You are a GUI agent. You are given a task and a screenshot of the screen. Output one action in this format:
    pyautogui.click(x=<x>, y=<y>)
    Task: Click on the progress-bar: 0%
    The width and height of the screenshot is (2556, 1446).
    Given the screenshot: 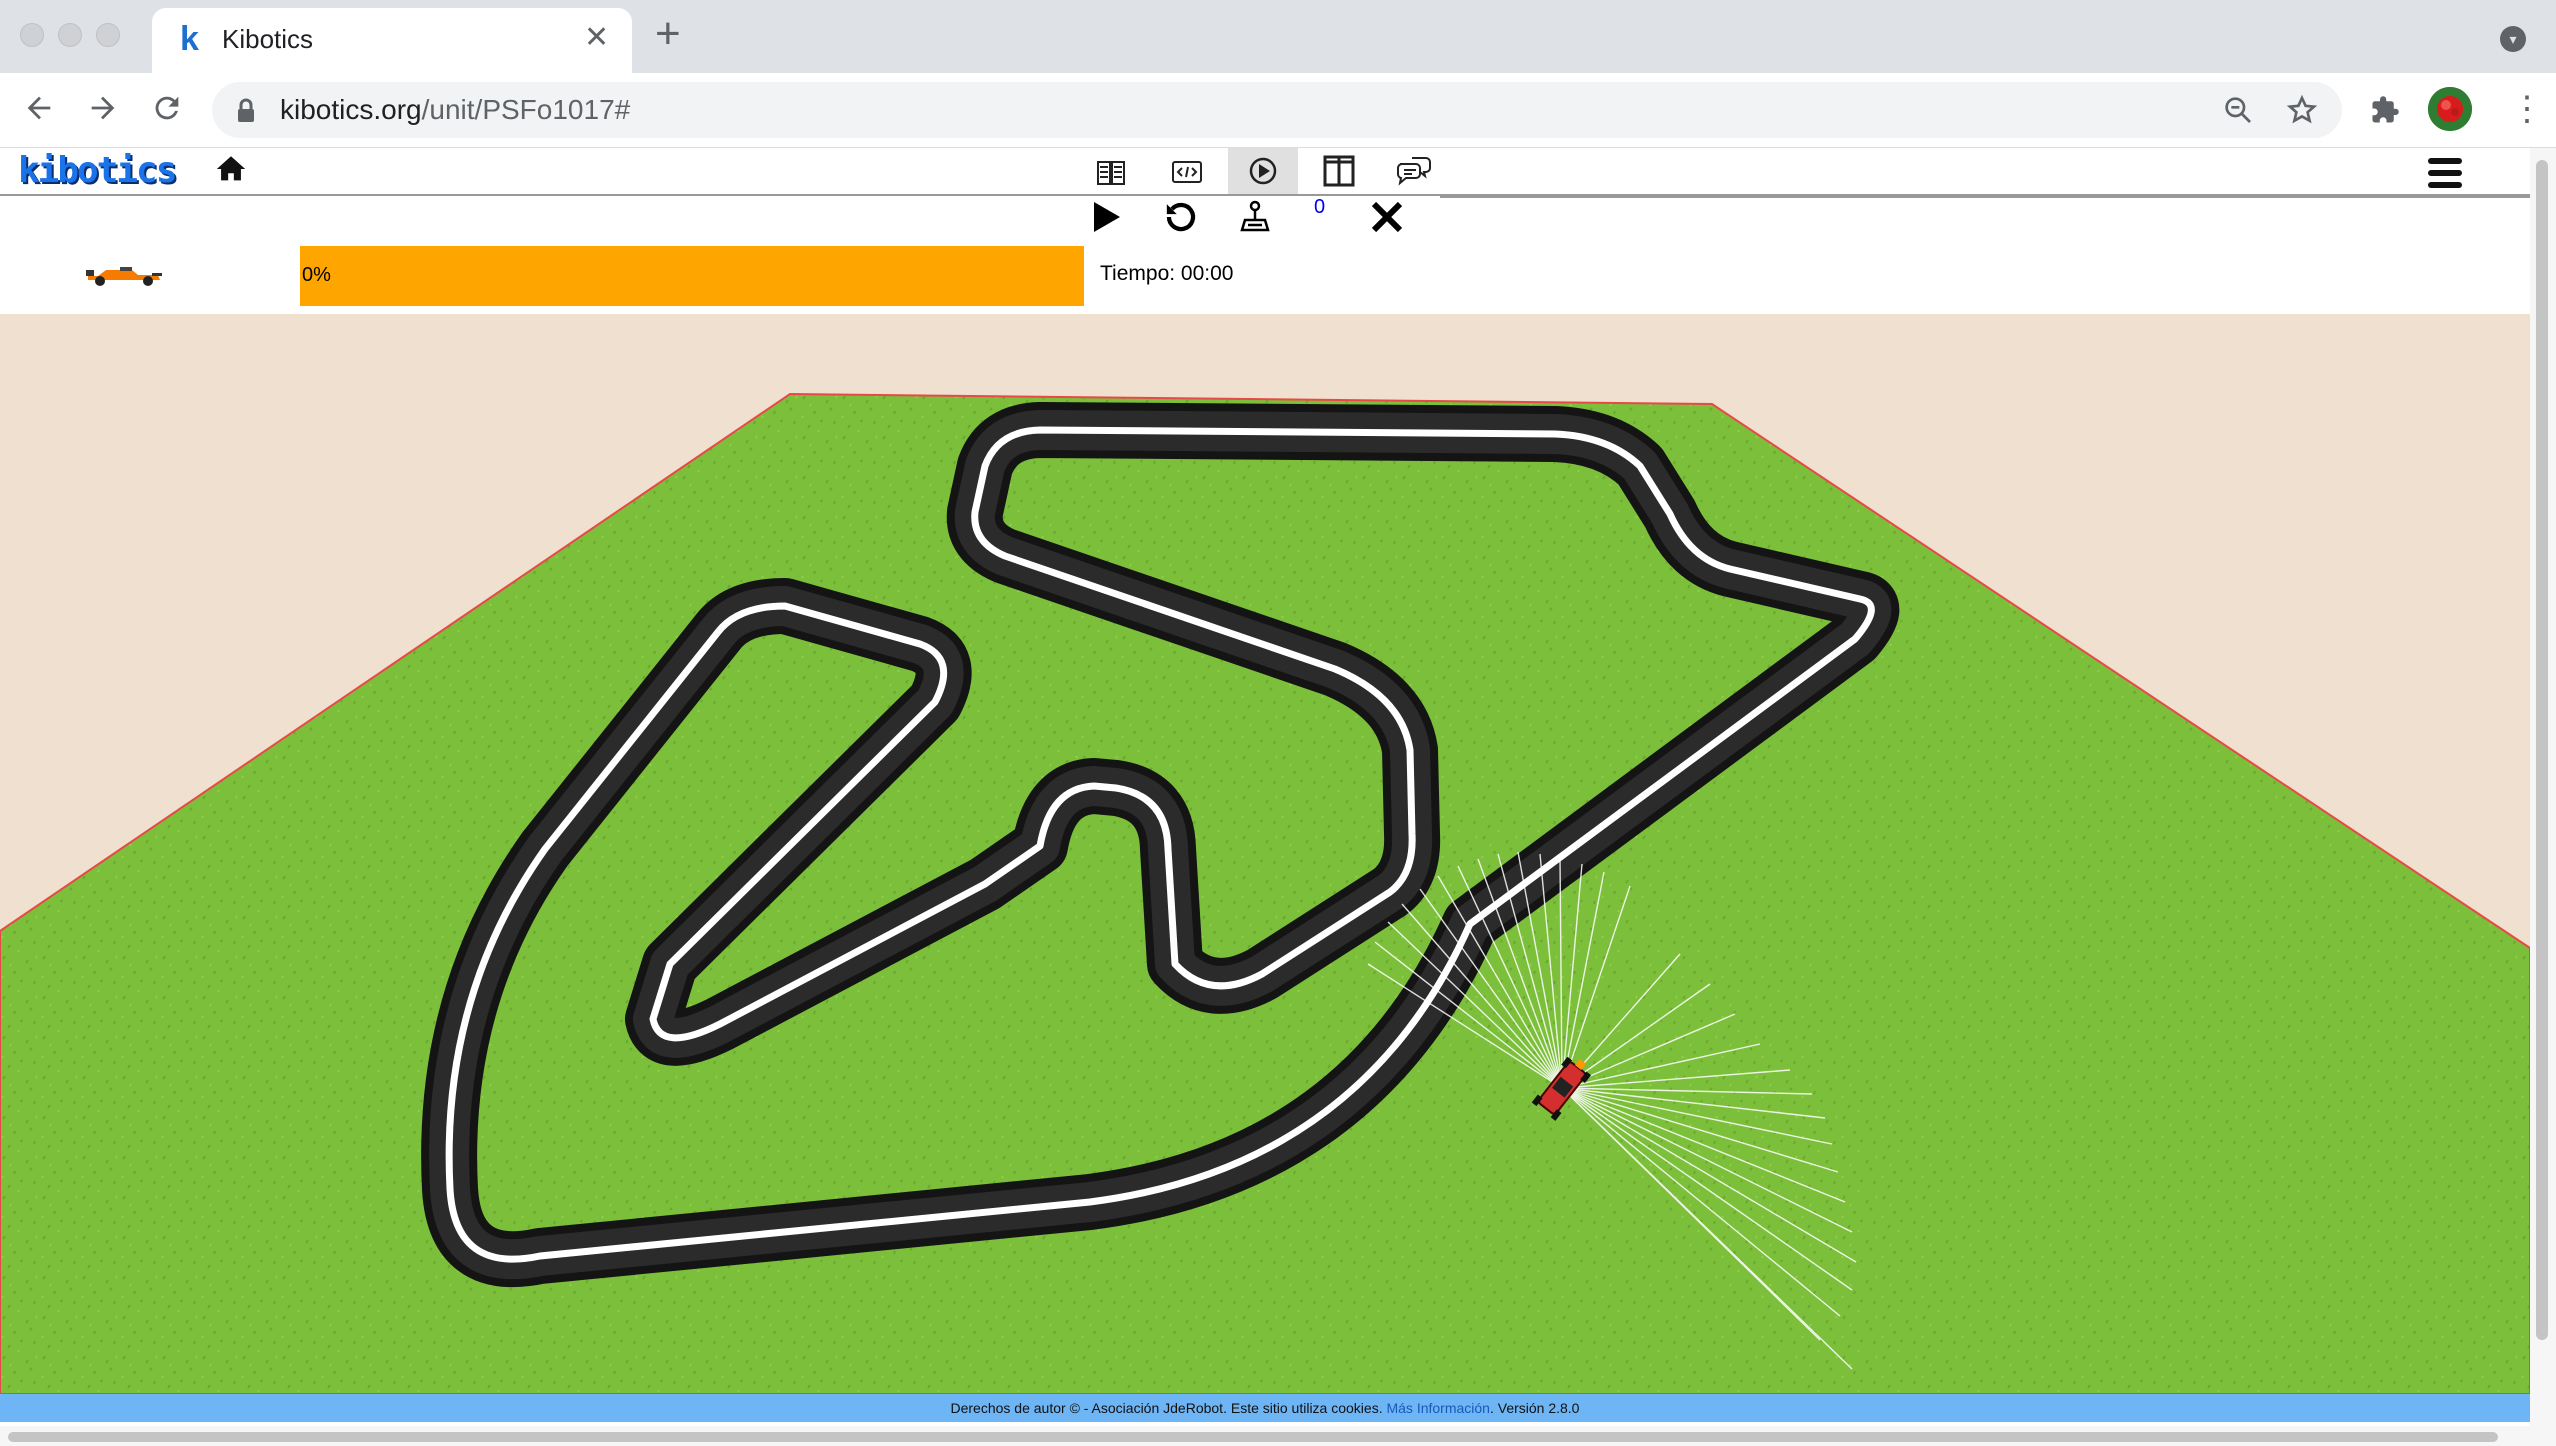 What is the action you would take?
    pyautogui.click(x=692, y=276)
    